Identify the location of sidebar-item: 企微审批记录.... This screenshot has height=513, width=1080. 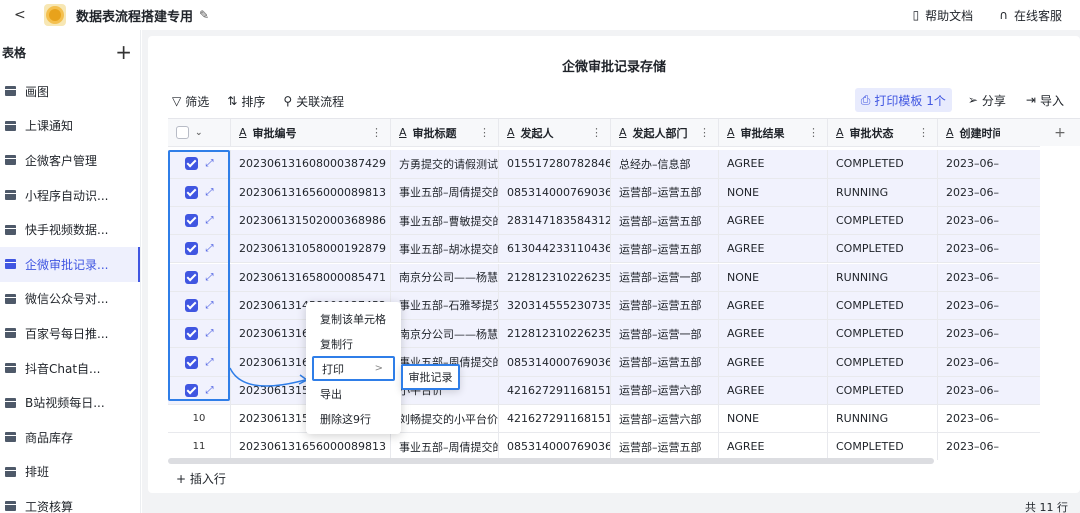
(70, 264).